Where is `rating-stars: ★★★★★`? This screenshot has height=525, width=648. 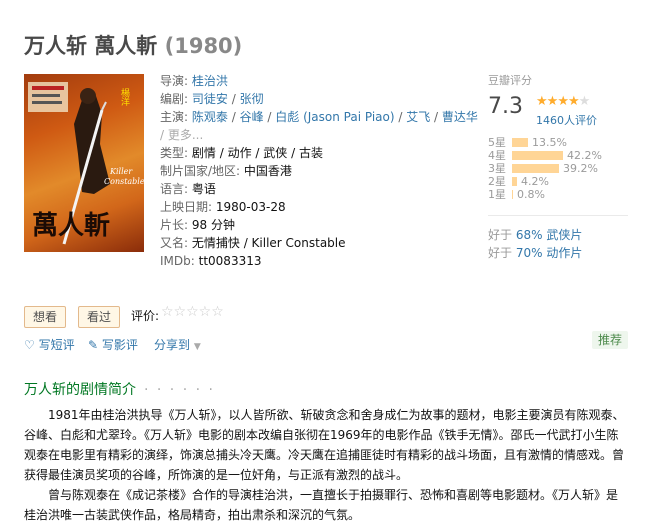
rating-stars: ★★★★★ is located at coordinates (563, 101).